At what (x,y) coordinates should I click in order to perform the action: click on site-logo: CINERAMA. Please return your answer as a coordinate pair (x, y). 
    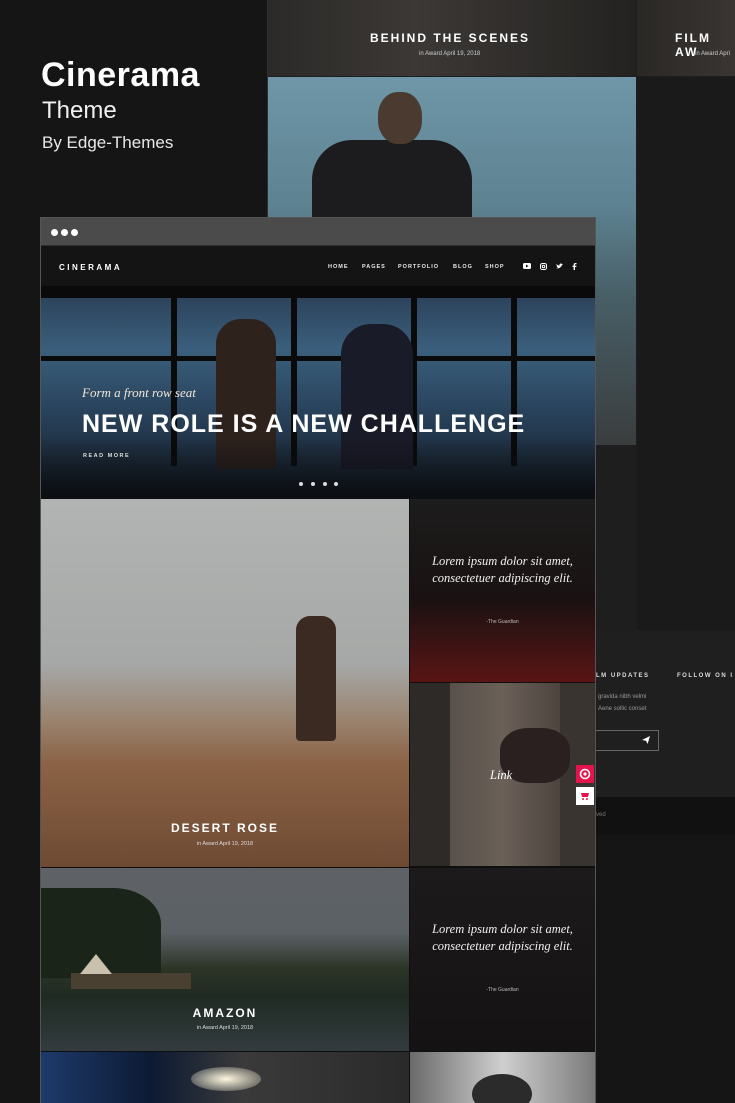
    Looking at the image, I should click on (90, 267).